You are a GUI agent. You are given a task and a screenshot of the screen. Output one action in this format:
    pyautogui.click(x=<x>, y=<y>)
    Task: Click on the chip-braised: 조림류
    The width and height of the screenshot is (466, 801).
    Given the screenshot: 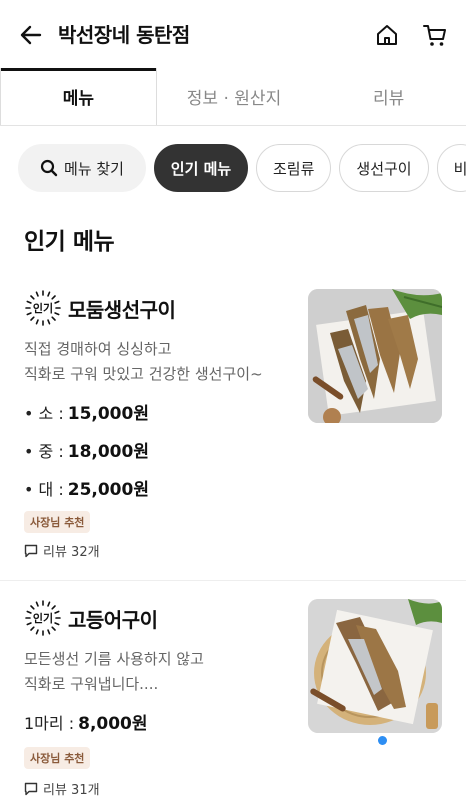 What is the action you would take?
    pyautogui.click(x=294, y=168)
    